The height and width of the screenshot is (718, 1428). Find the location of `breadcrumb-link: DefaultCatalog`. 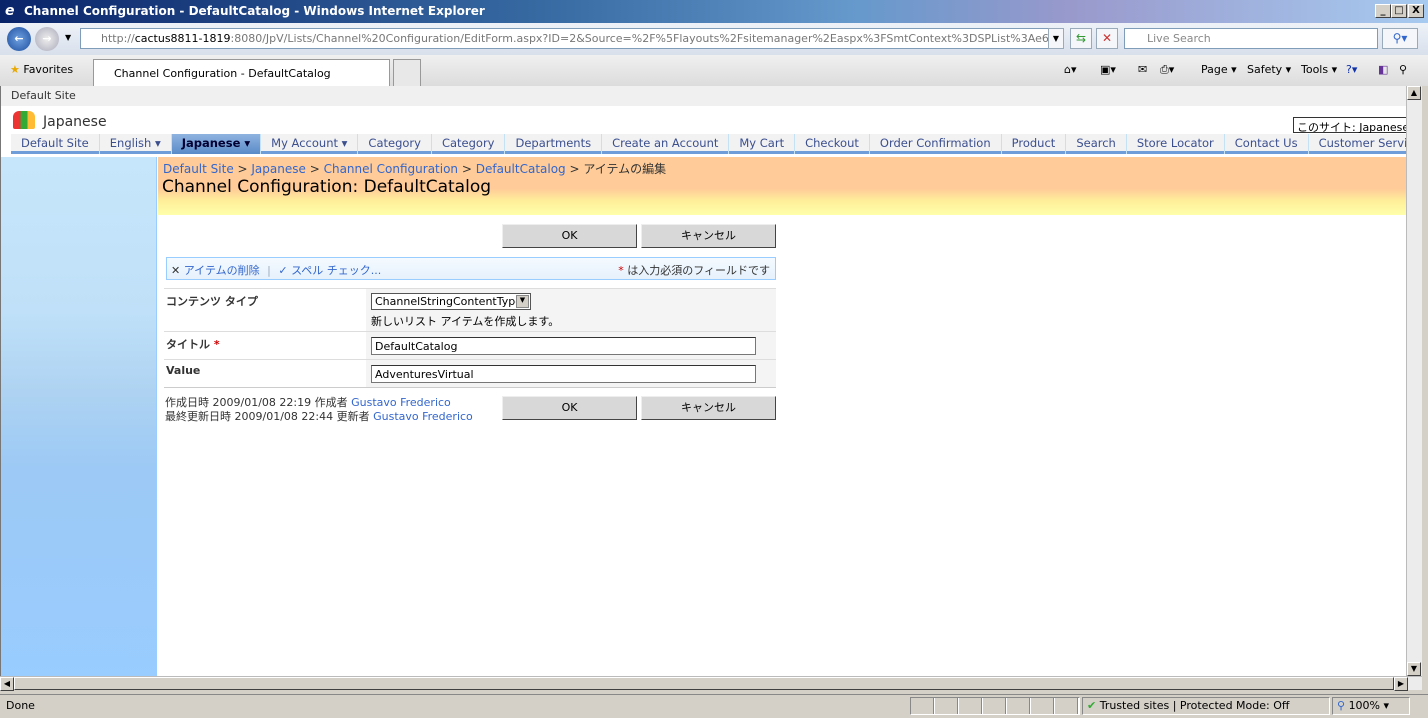

breadcrumb-link: DefaultCatalog is located at coordinates (521, 169).